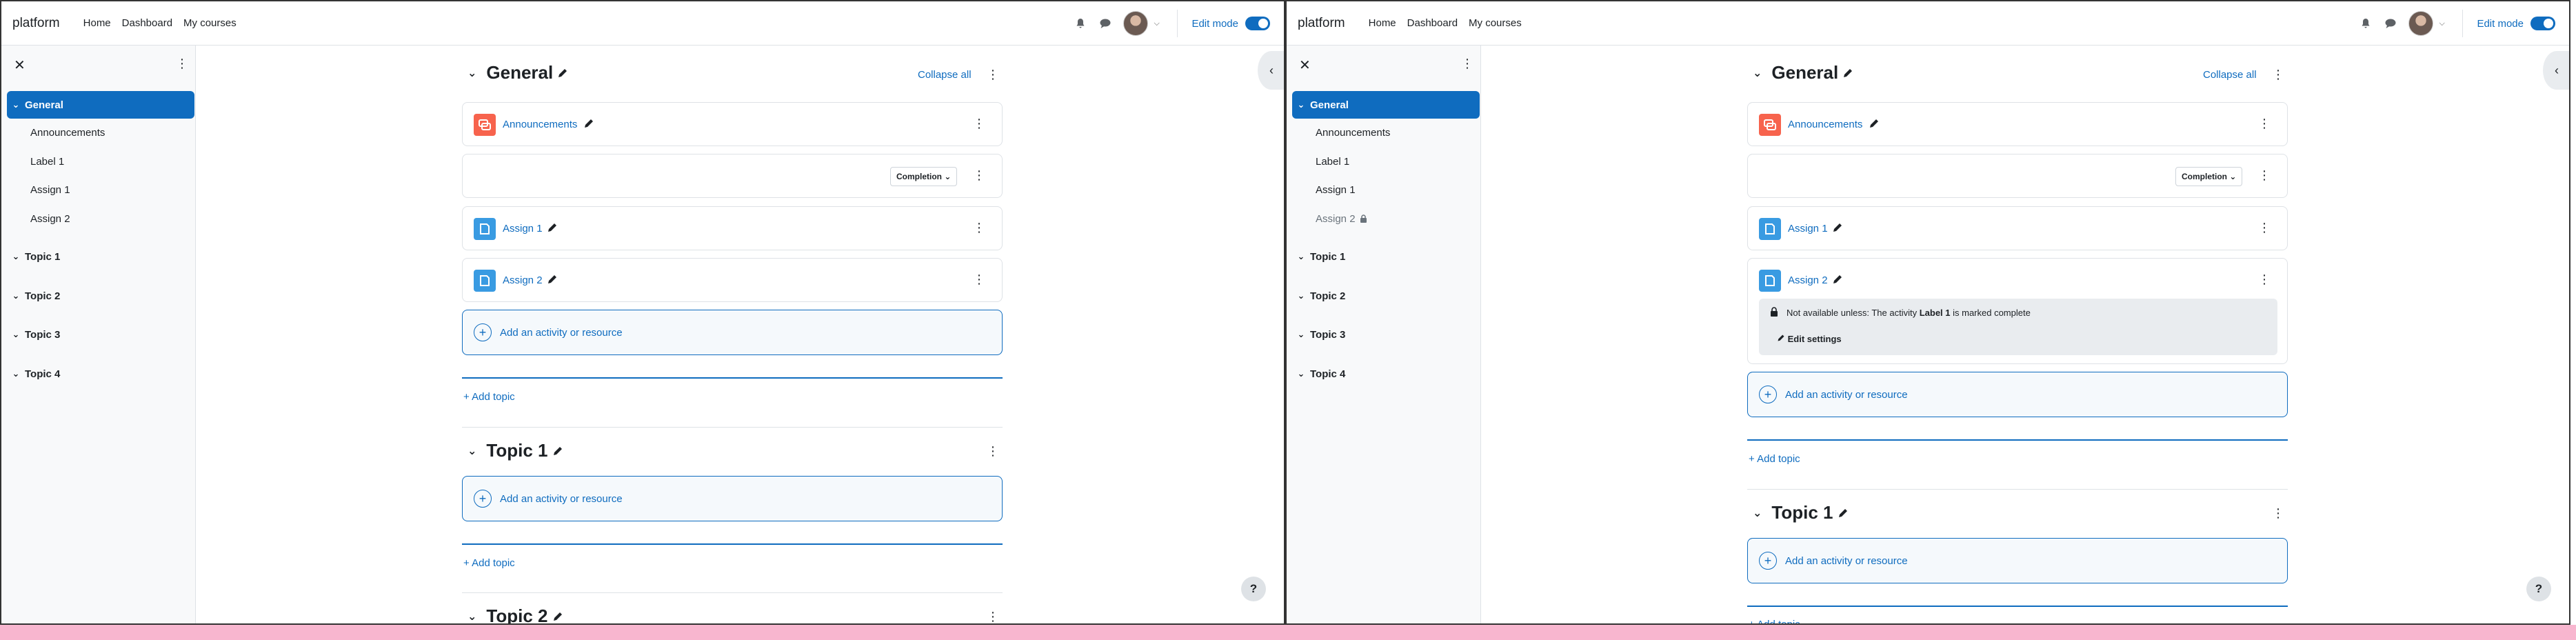  I want to click on edit-settings-link: Edit settings, so click(1809, 339).